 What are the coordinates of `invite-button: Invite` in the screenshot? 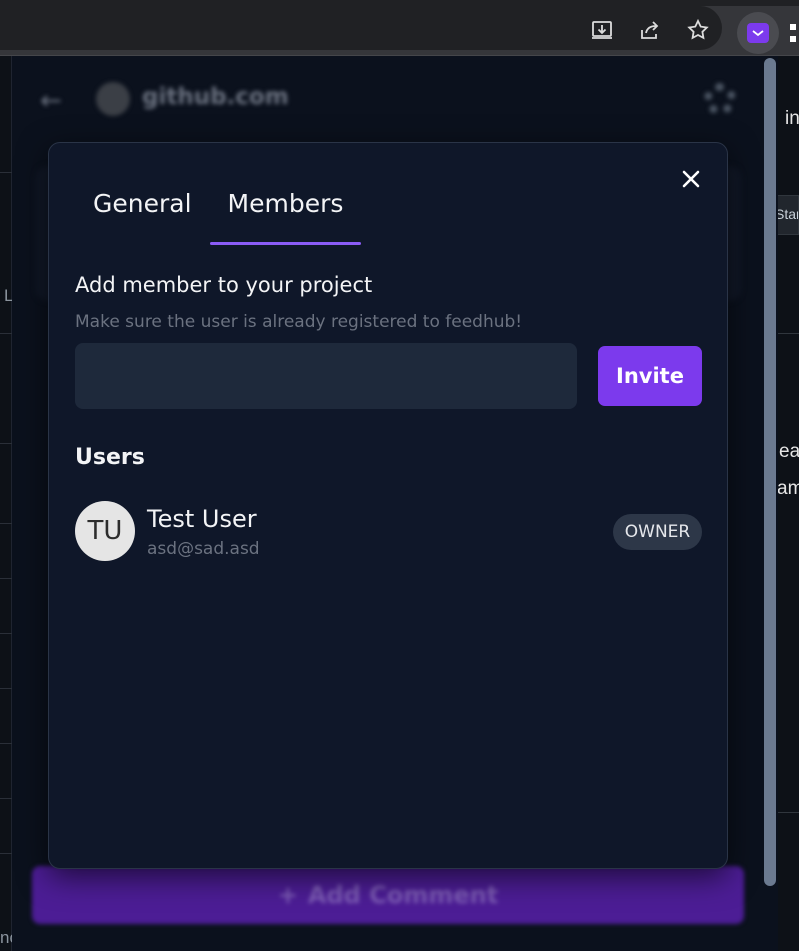 It's located at (650, 376).